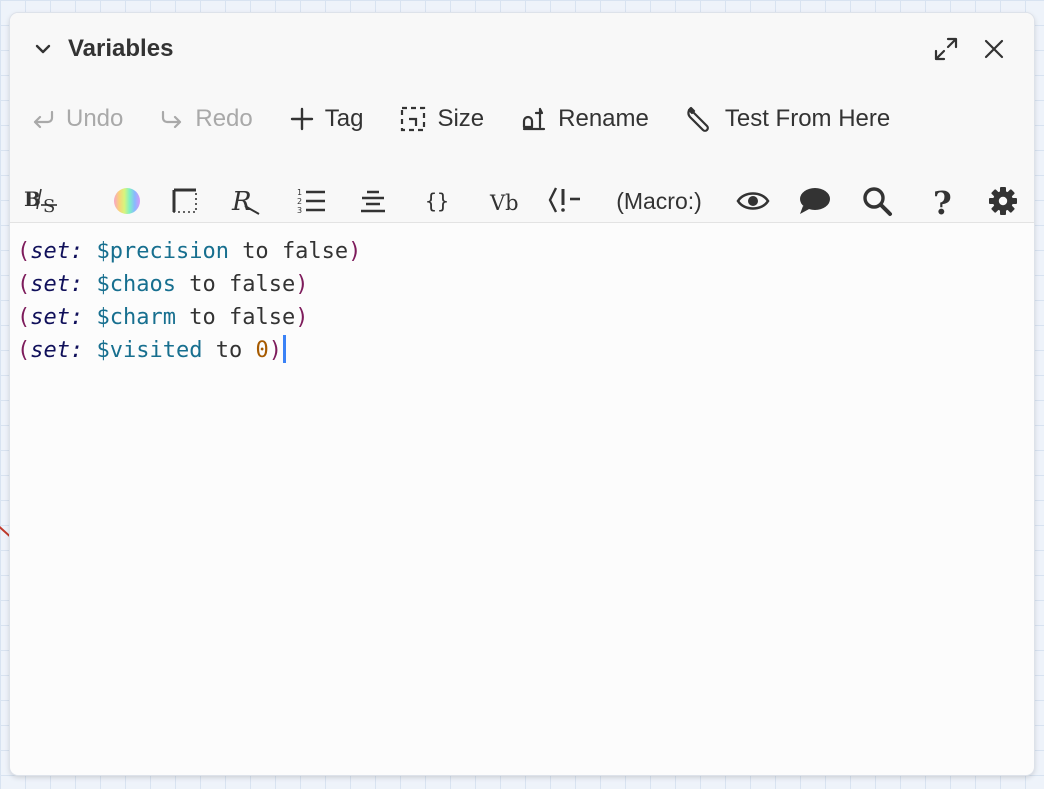 Image resolution: width=1044 pixels, height=789 pixels. Describe the element at coordinates (603, 118) in the screenshot. I see `rename-label: Rename` at that location.